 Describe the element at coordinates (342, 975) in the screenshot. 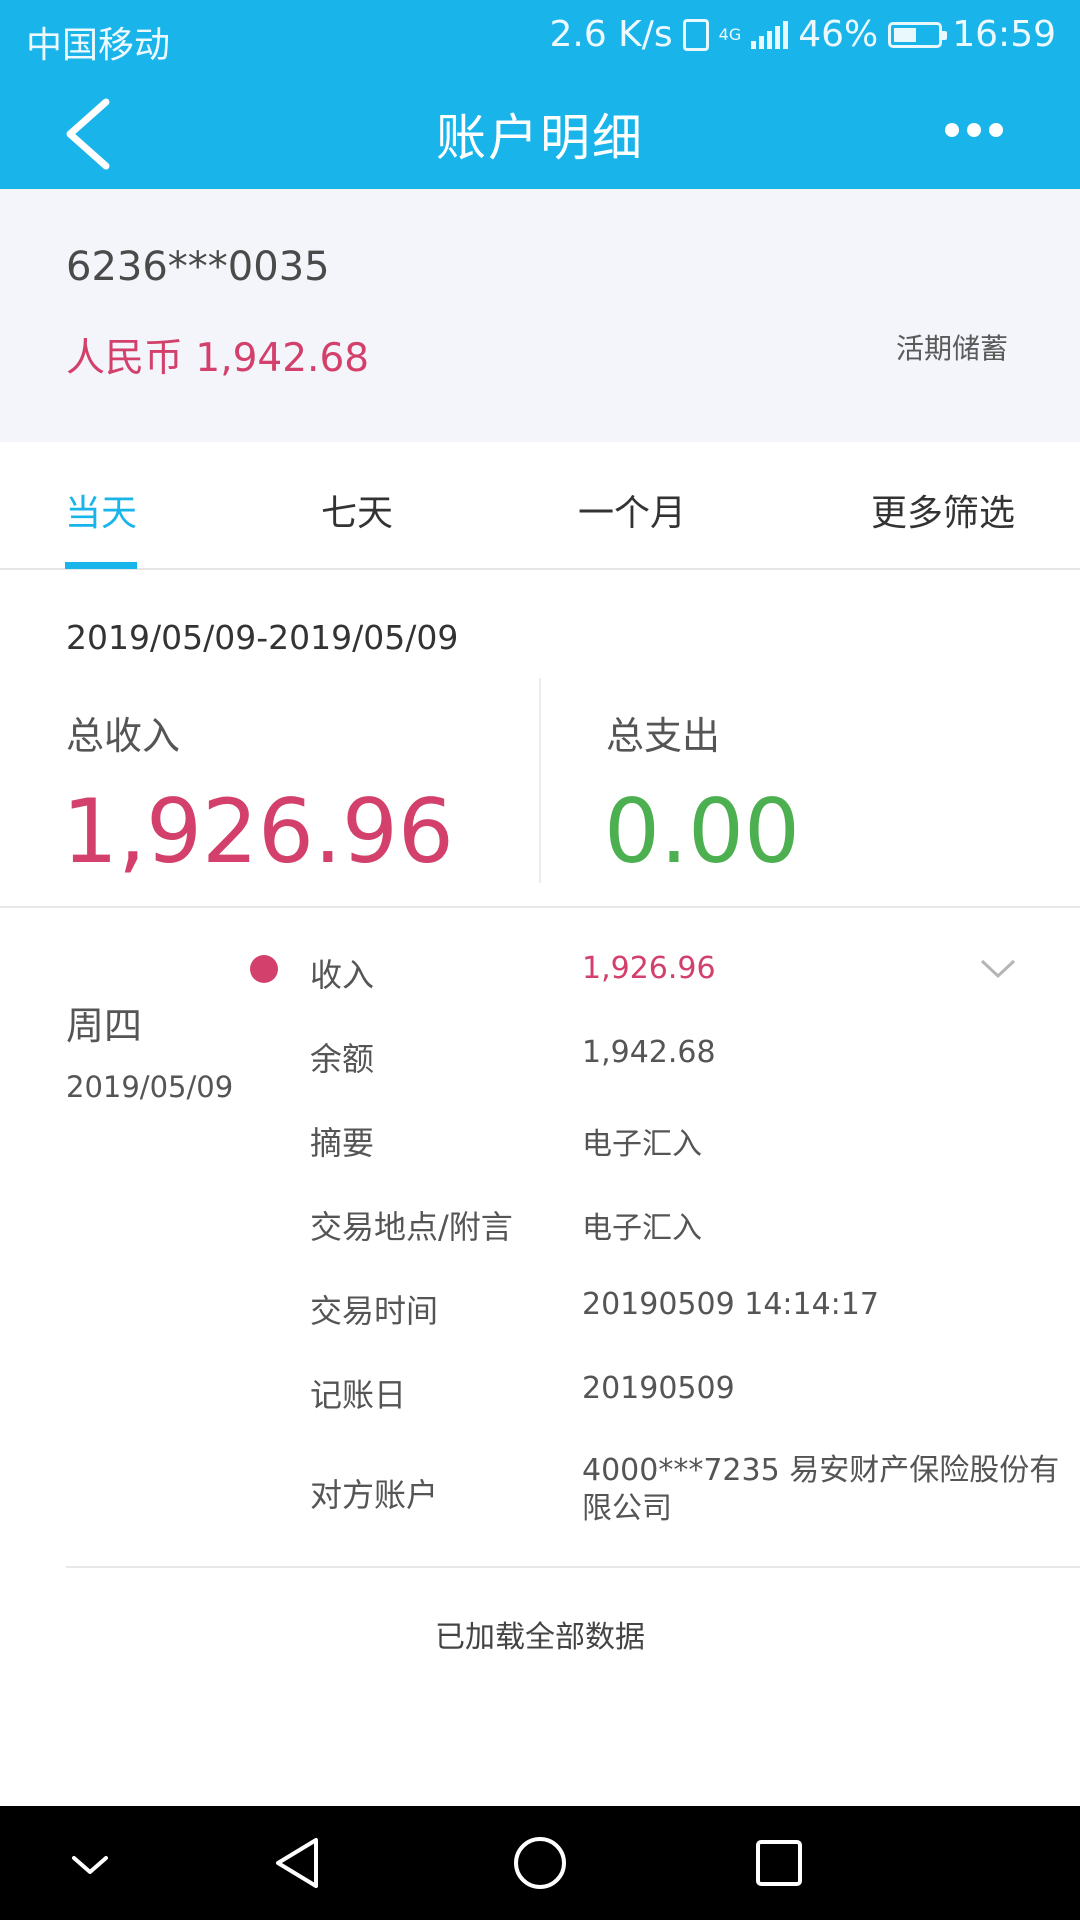

I see `row-label-income: 收入` at that location.